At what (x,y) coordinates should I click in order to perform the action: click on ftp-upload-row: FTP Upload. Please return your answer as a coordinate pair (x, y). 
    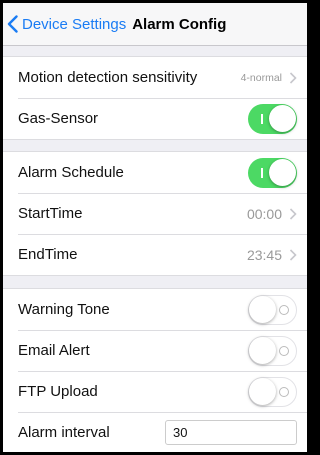
    Looking at the image, I should click on (155, 391).